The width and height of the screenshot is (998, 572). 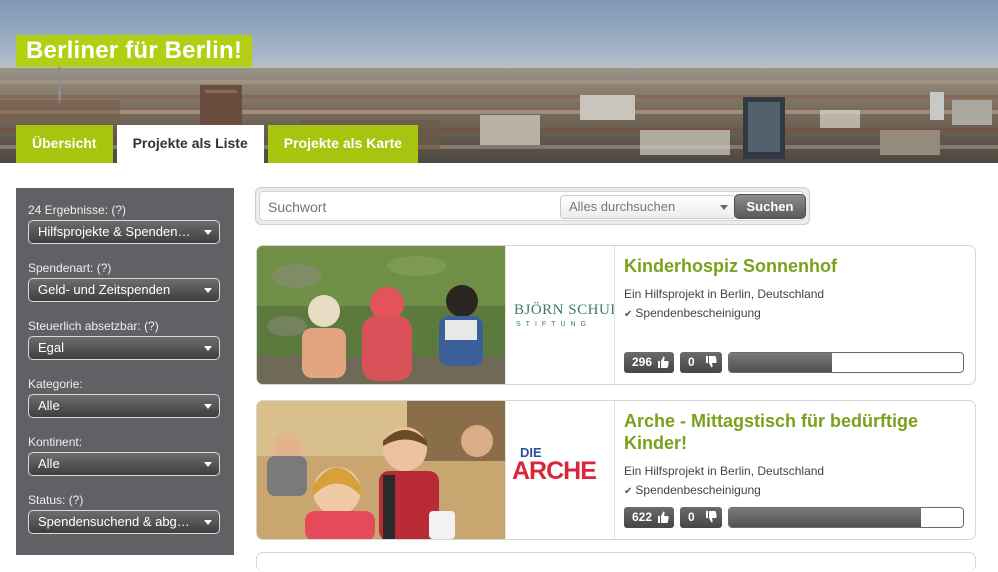 I want to click on like-button: 622, so click(x=649, y=517).